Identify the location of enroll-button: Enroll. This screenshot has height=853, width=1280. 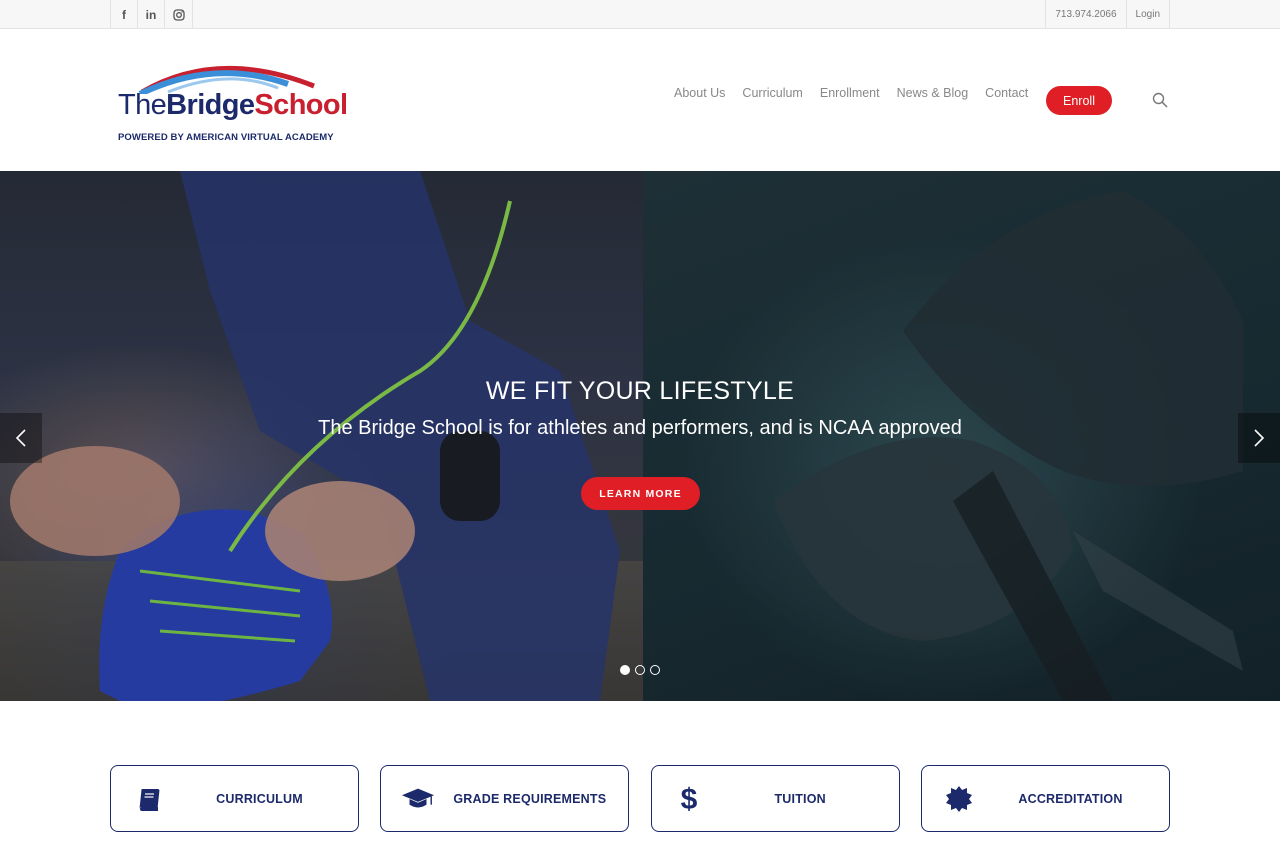
(1079, 100).